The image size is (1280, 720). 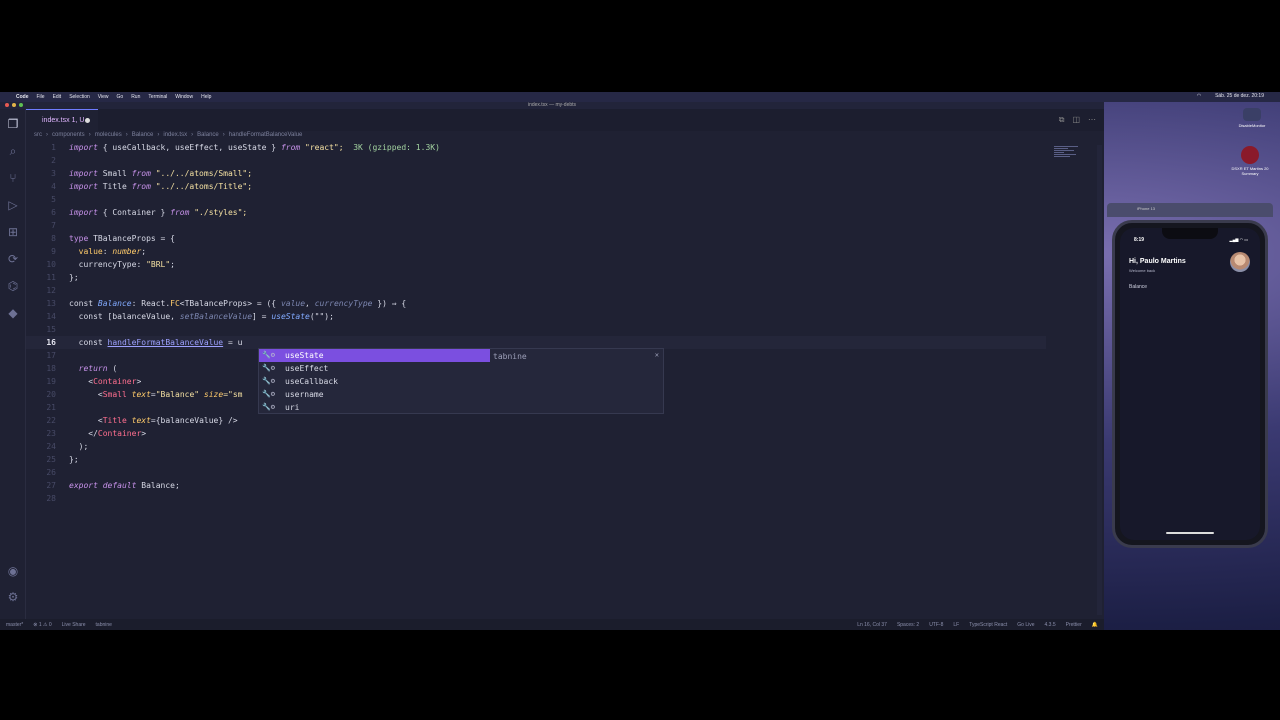 I want to click on code-line: 27 export default Balance;, so click(x=536, y=485).